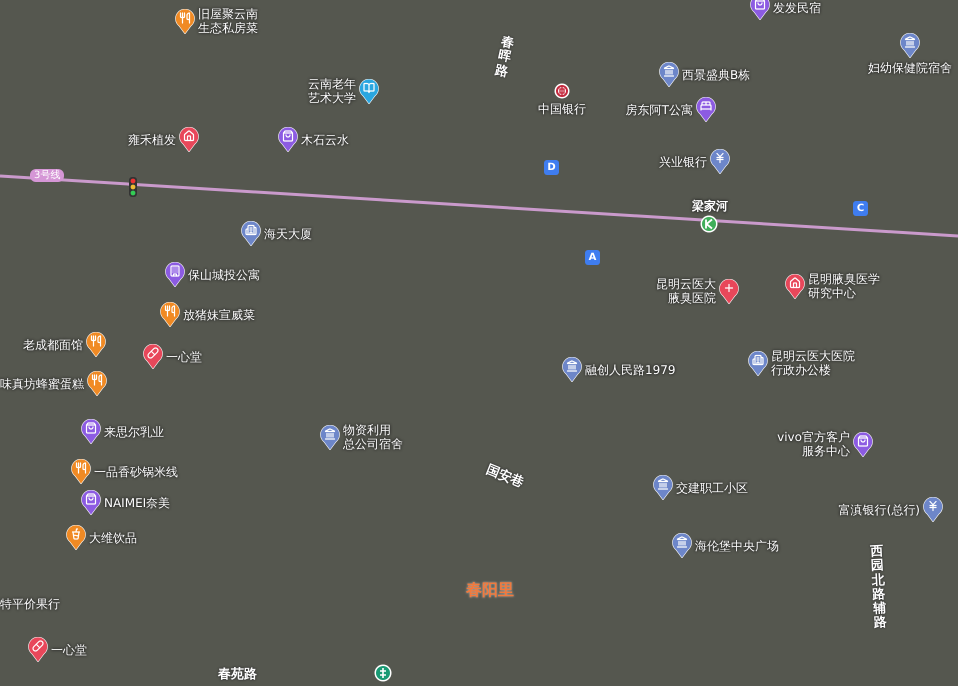  What do you see at coordinates (152, 139) in the screenshot?
I see `place-label: 雍禾植发` at bounding box center [152, 139].